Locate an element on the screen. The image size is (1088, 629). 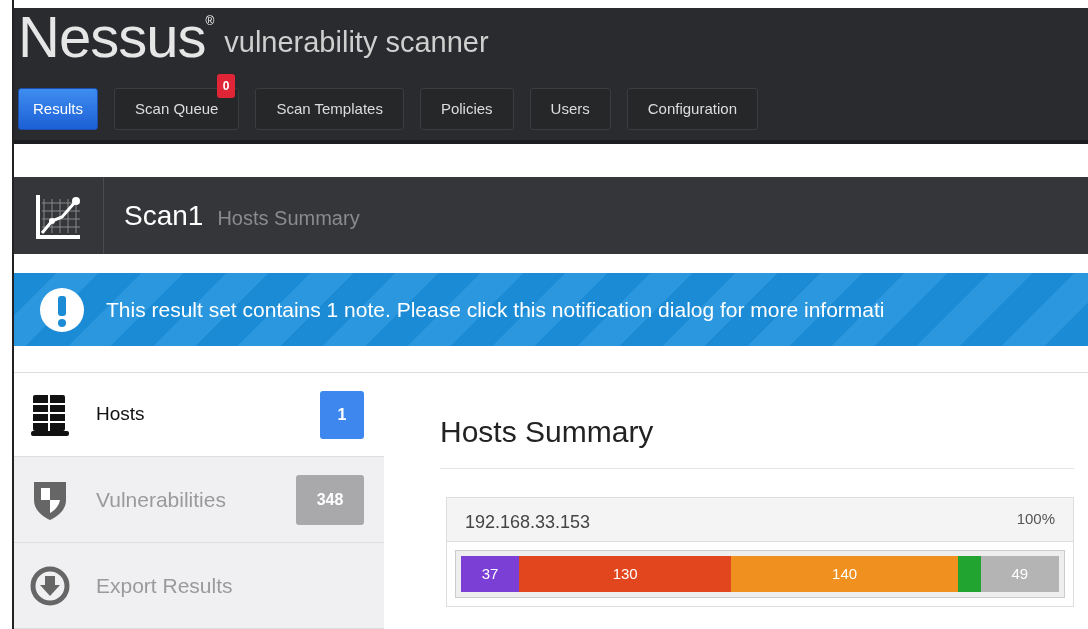
sidebar-label: Export Results is located at coordinates (165, 585).